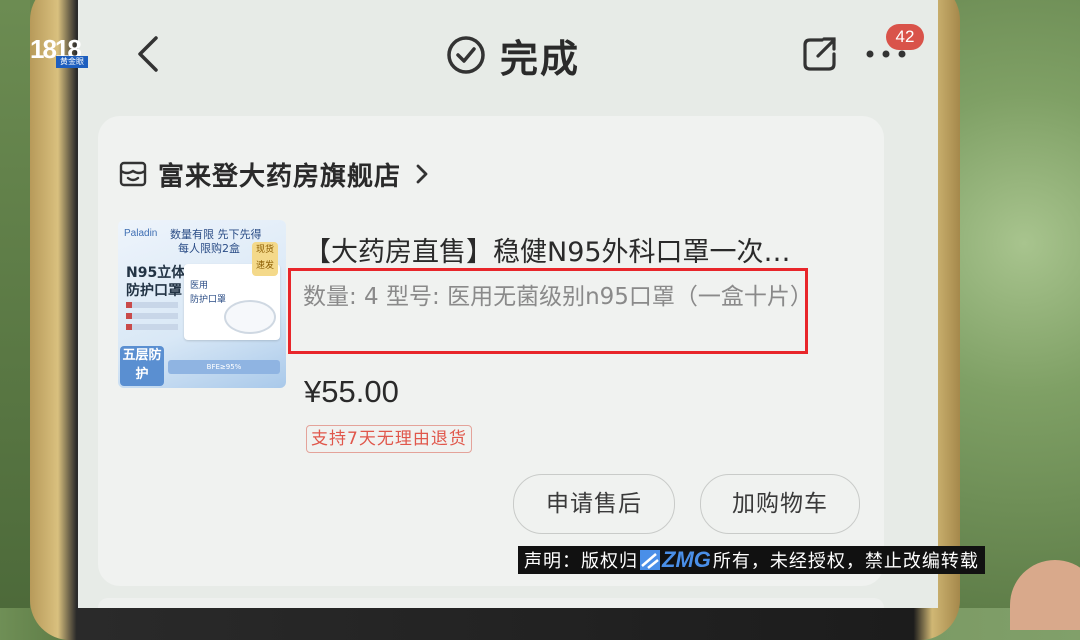 The width and height of the screenshot is (1080, 640). Describe the element at coordinates (422, 174) in the screenshot. I see `chevron-right-icon` at that location.